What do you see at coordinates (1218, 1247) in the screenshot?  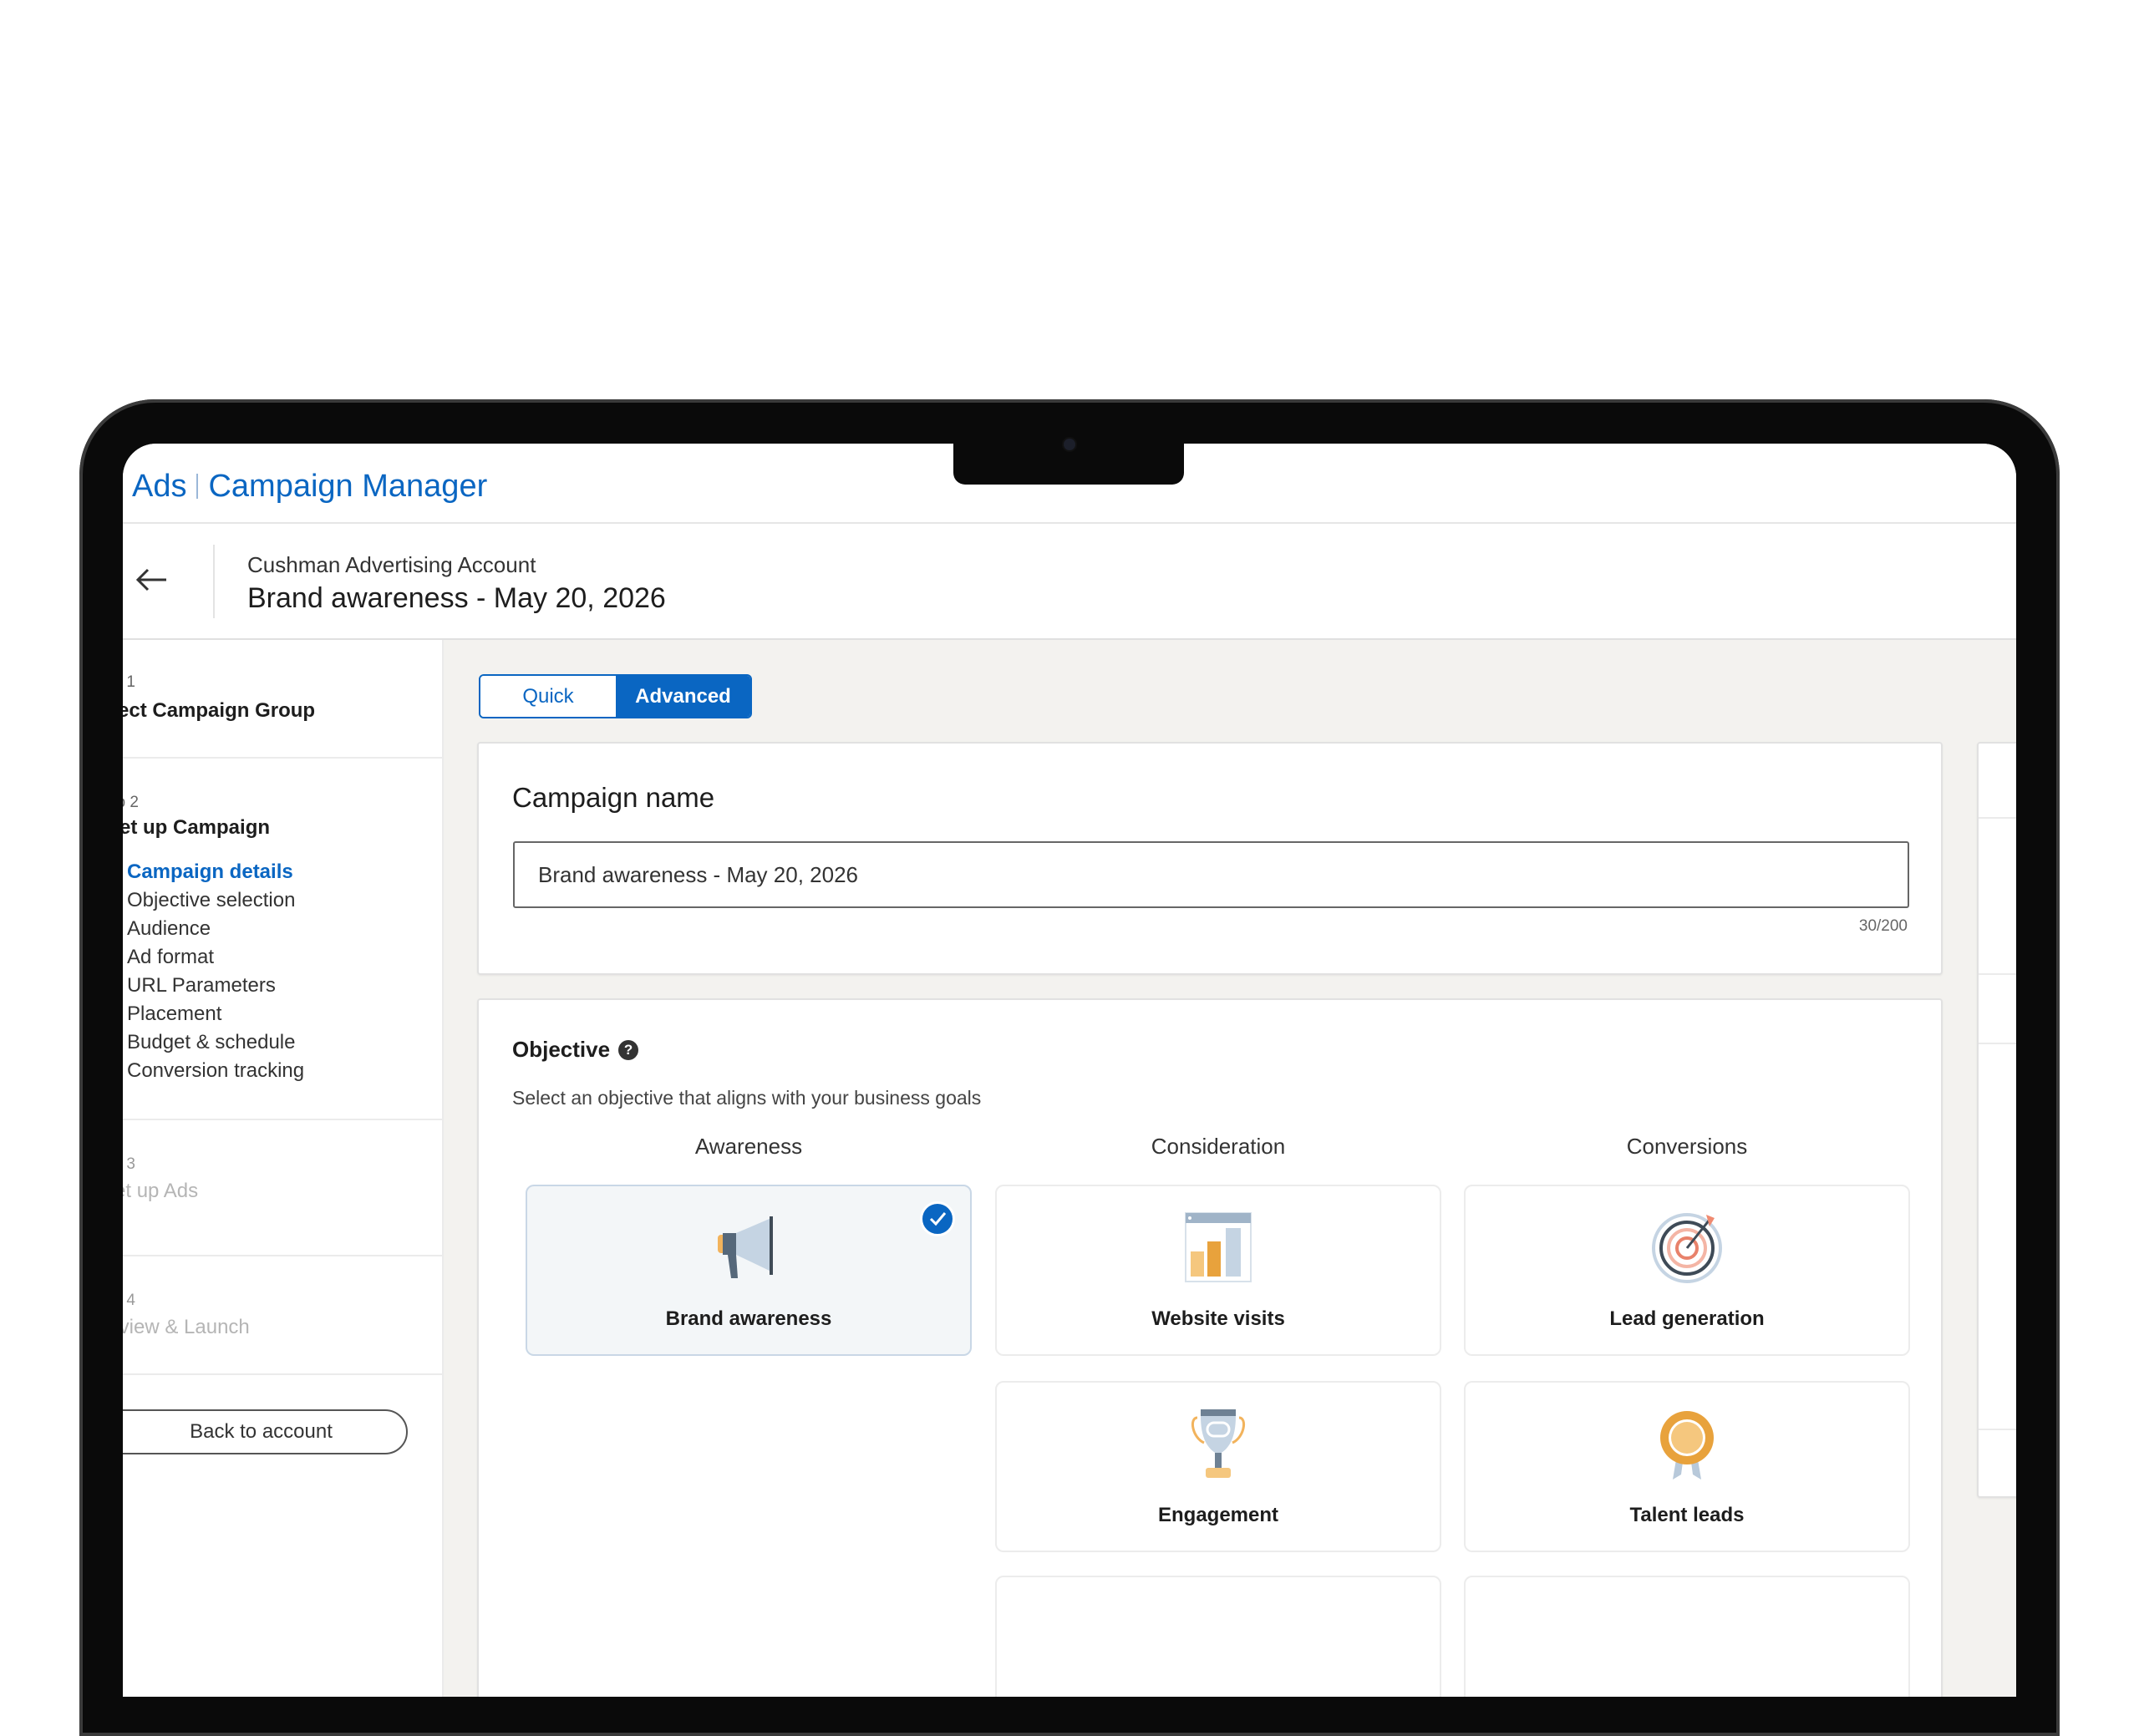 I see `bar-chart-window-icon` at bounding box center [1218, 1247].